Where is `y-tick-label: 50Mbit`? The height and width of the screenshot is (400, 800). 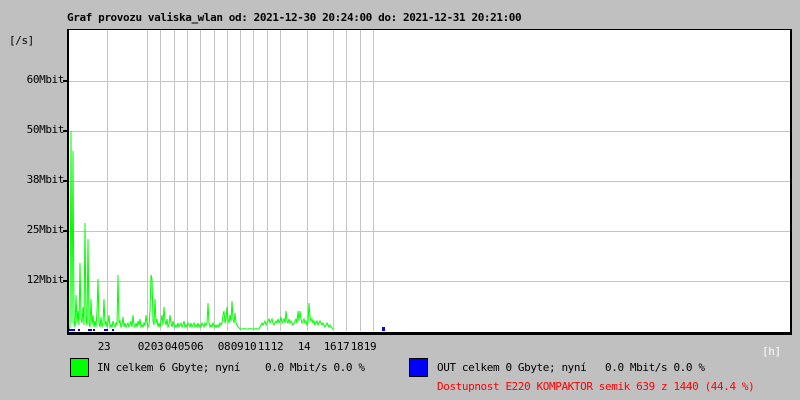 y-tick-label: 50Mbit is located at coordinates (45, 129).